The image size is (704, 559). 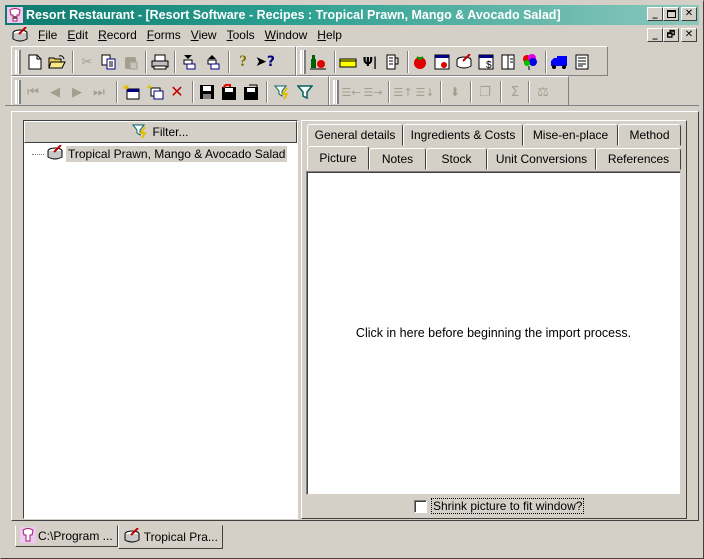 I want to click on tab-general-details: General details, so click(x=355, y=135).